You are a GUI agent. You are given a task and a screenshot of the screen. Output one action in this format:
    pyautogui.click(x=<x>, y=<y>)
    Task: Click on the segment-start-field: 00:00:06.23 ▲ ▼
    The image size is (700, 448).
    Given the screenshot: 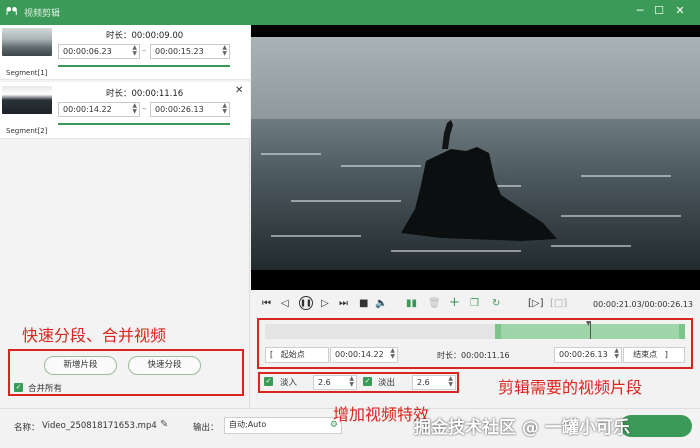 What is the action you would take?
    pyautogui.click(x=99, y=51)
    